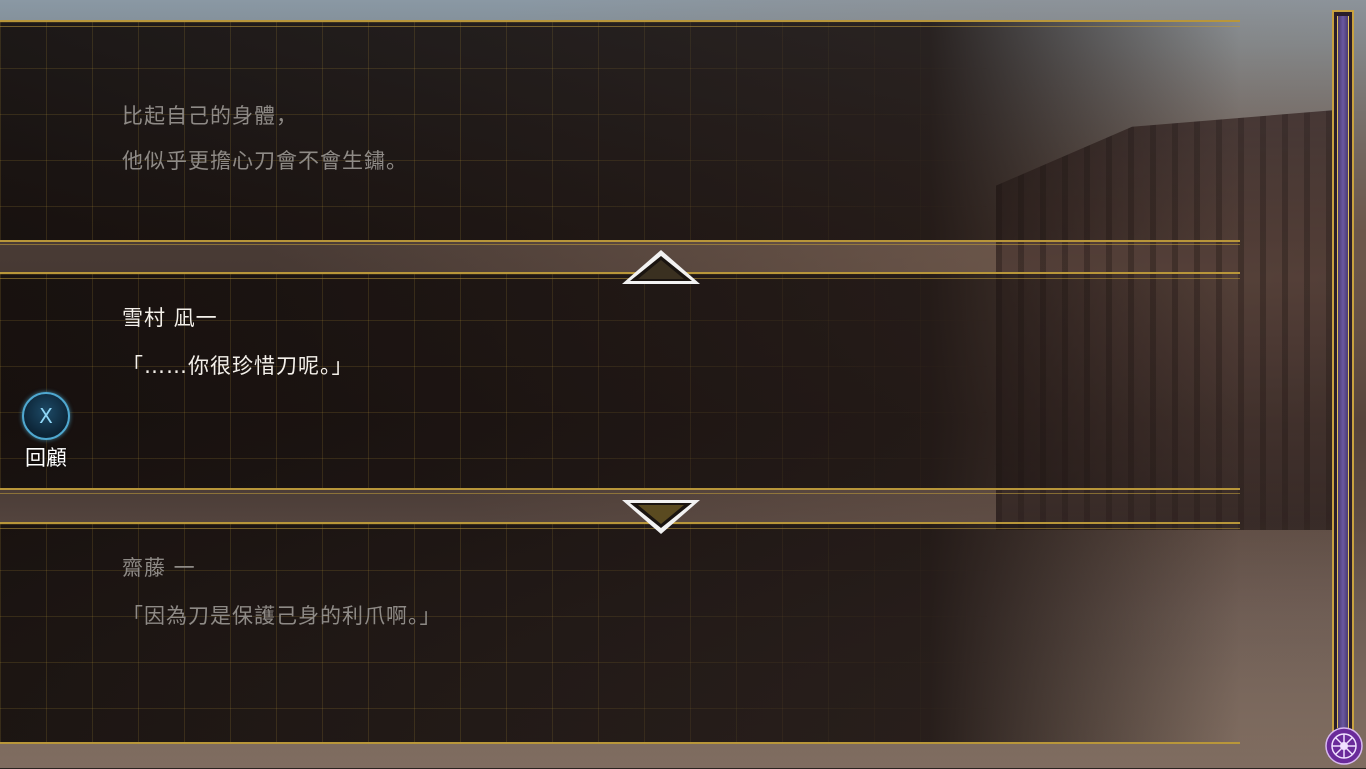 The image size is (1366, 769). What do you see at coordinates (46, 416) in the screenshot?
I see `x-key-icon: X` at bounding box center [46, 416].